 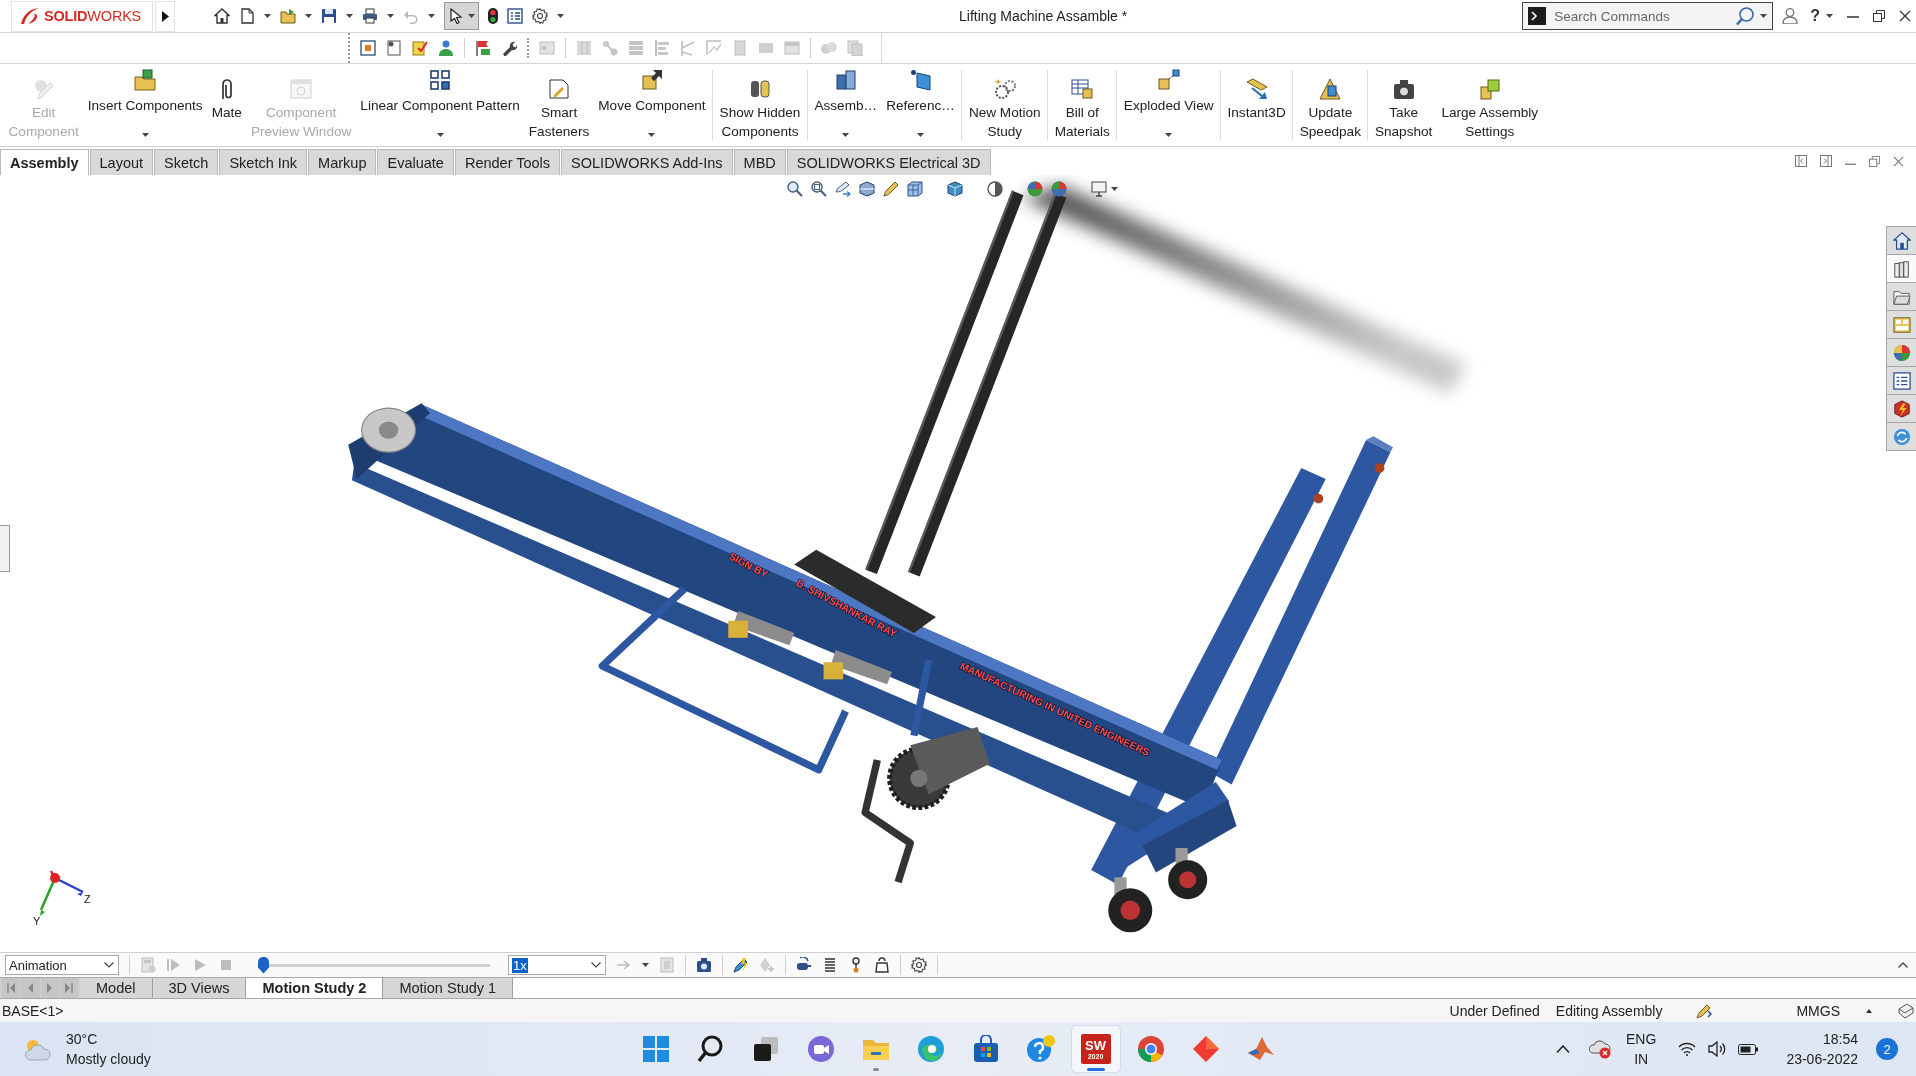 What do you see at coordinates (819, 189) in the screenshot?
I see `magnifier-icon` at bounding box center [819, 189].